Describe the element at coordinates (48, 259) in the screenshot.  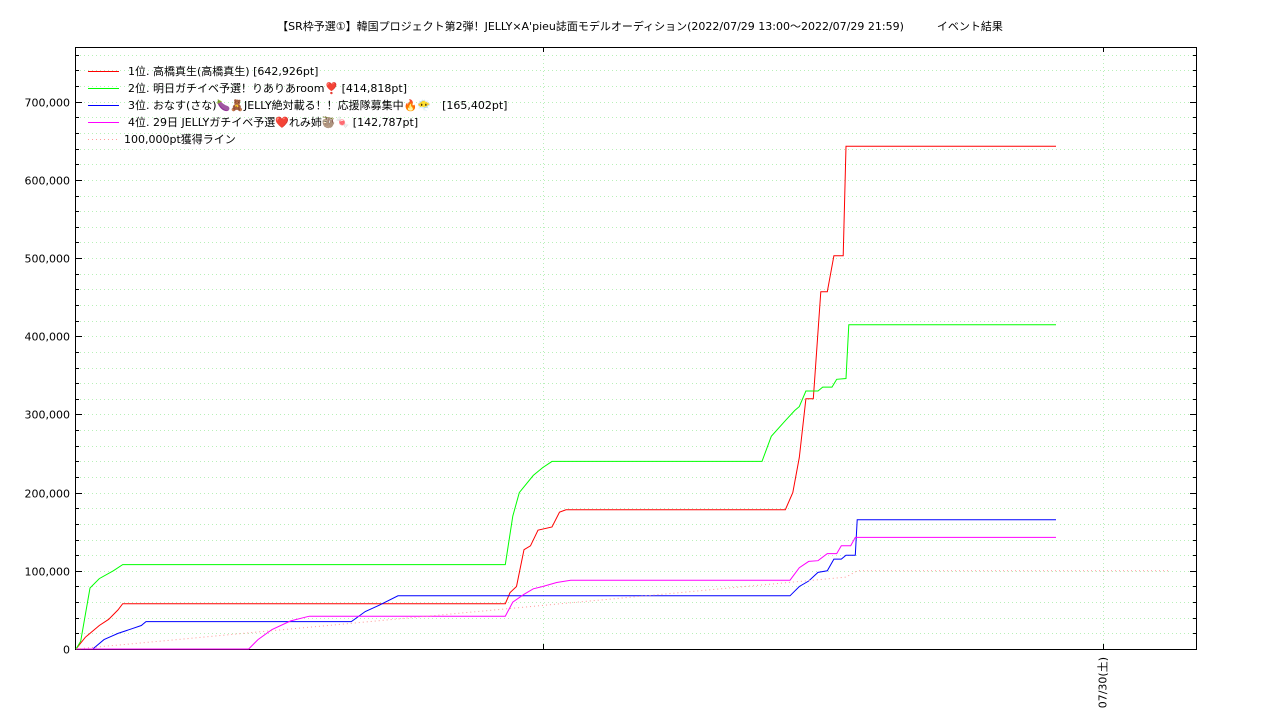
I see `y-tick-label: 500,000` at that location.